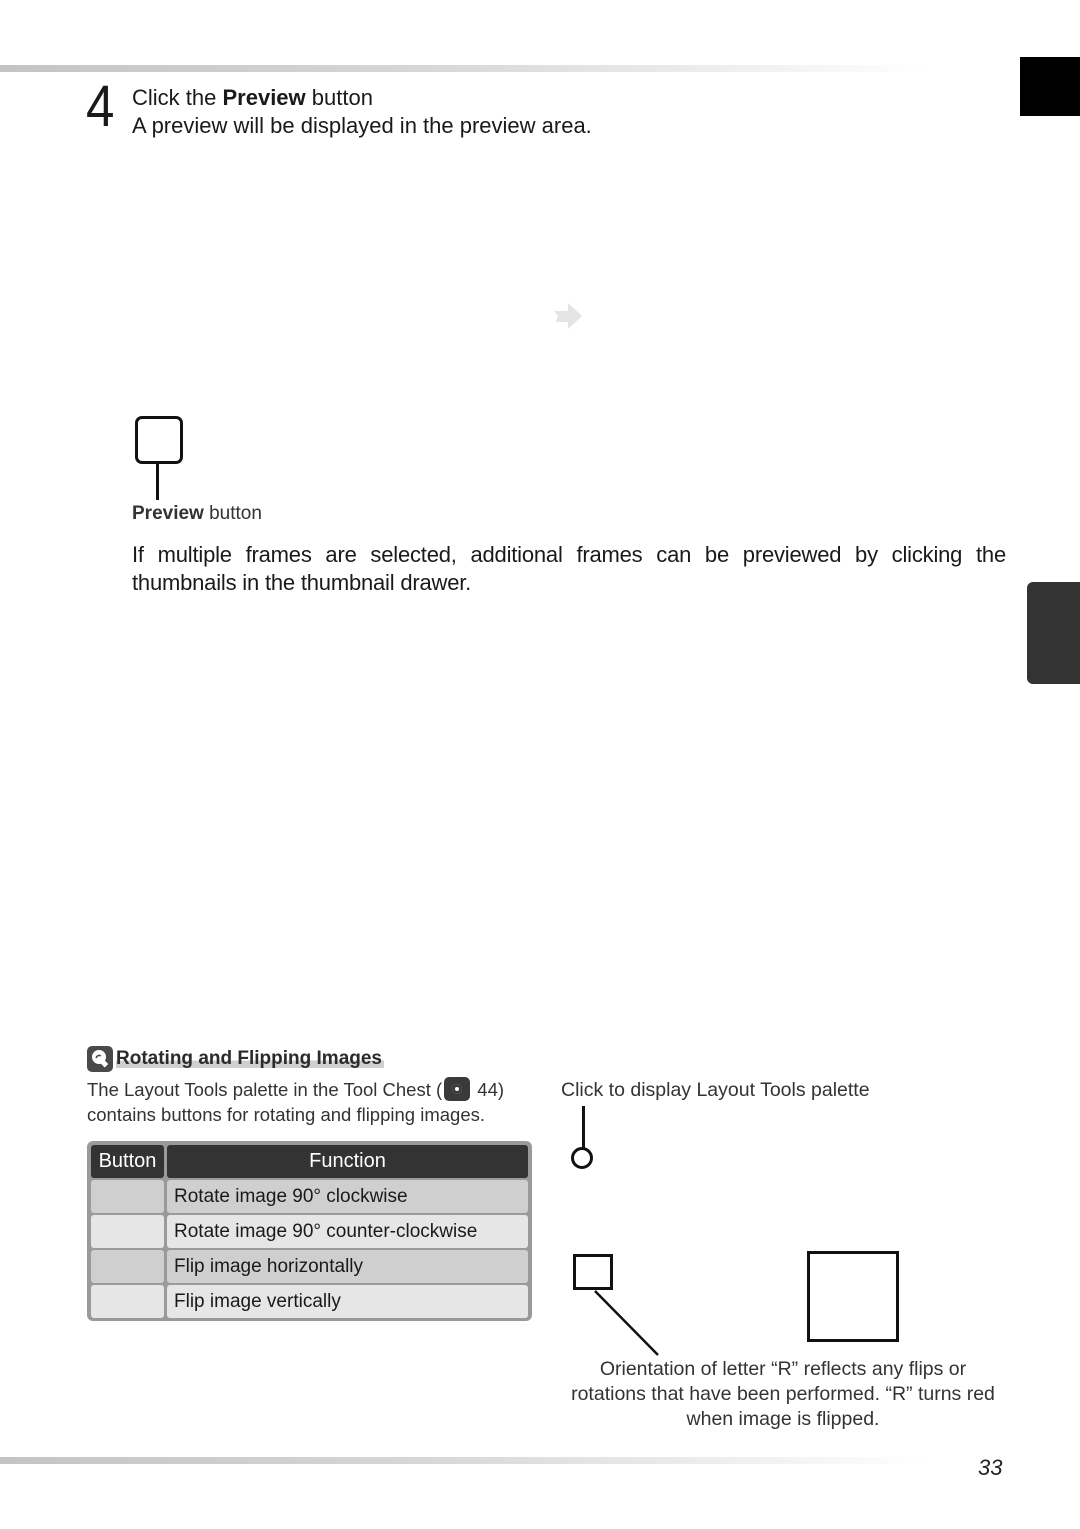  Describe the element at coordinates (168, 513) in the screenshot. I see `preview-label-bold: Preview` at that location.